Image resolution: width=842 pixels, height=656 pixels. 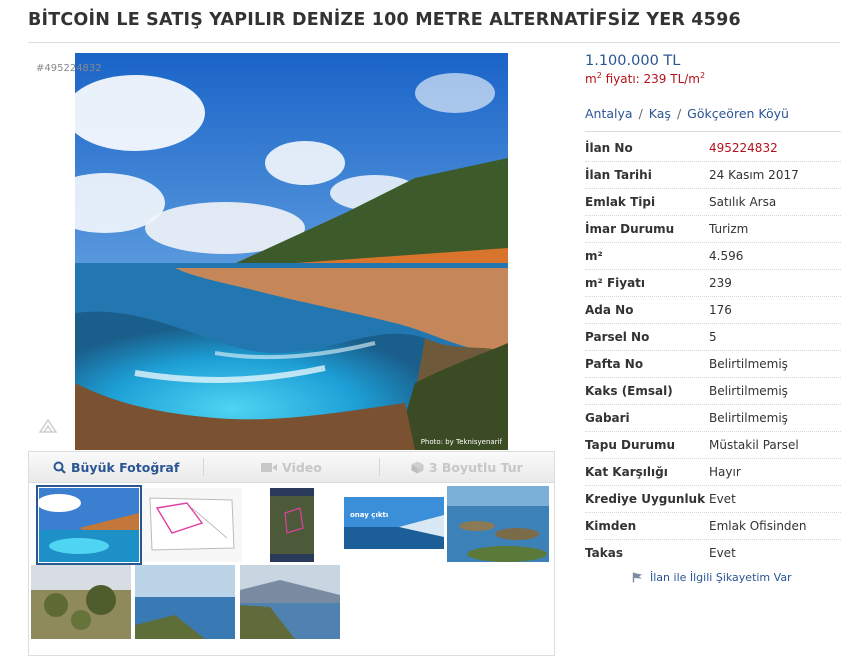 I want to click on thumb-coast-image, so click(x=89, y=525).